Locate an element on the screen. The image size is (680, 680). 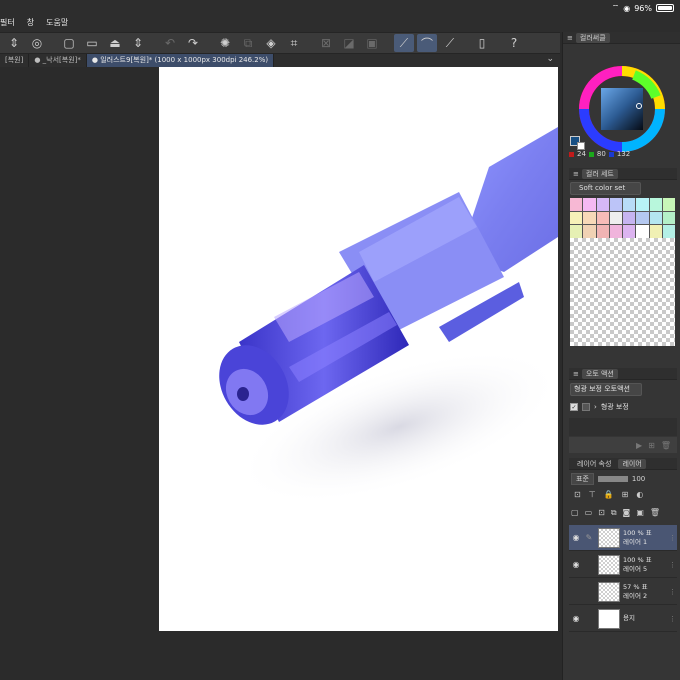
sub-color-swatch is located at coordinates (581, 146).